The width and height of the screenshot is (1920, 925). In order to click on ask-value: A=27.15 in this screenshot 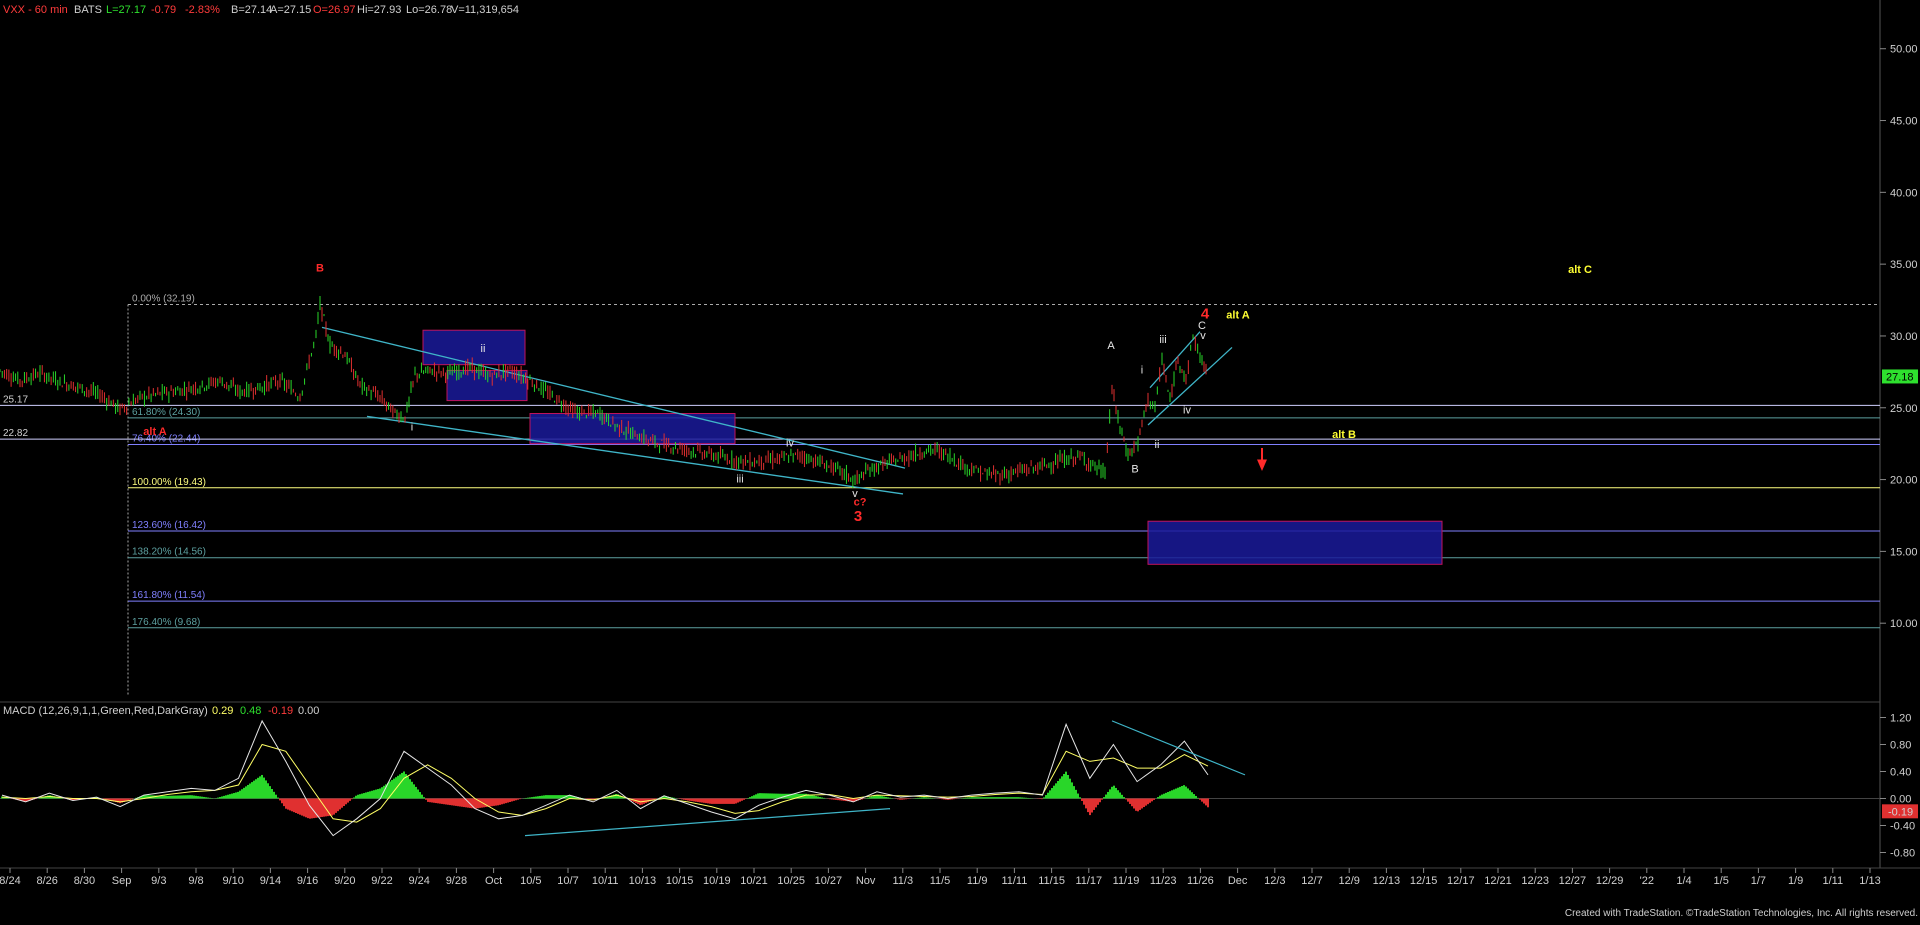, I will do `click(290, 10)`.